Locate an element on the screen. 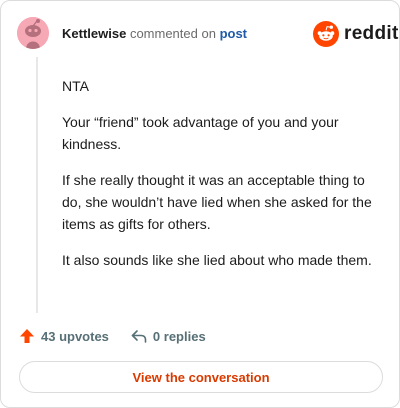 The height and width of the screenshot is (408, 400). reply-arrow-icon is located at coordinates (139, 336).